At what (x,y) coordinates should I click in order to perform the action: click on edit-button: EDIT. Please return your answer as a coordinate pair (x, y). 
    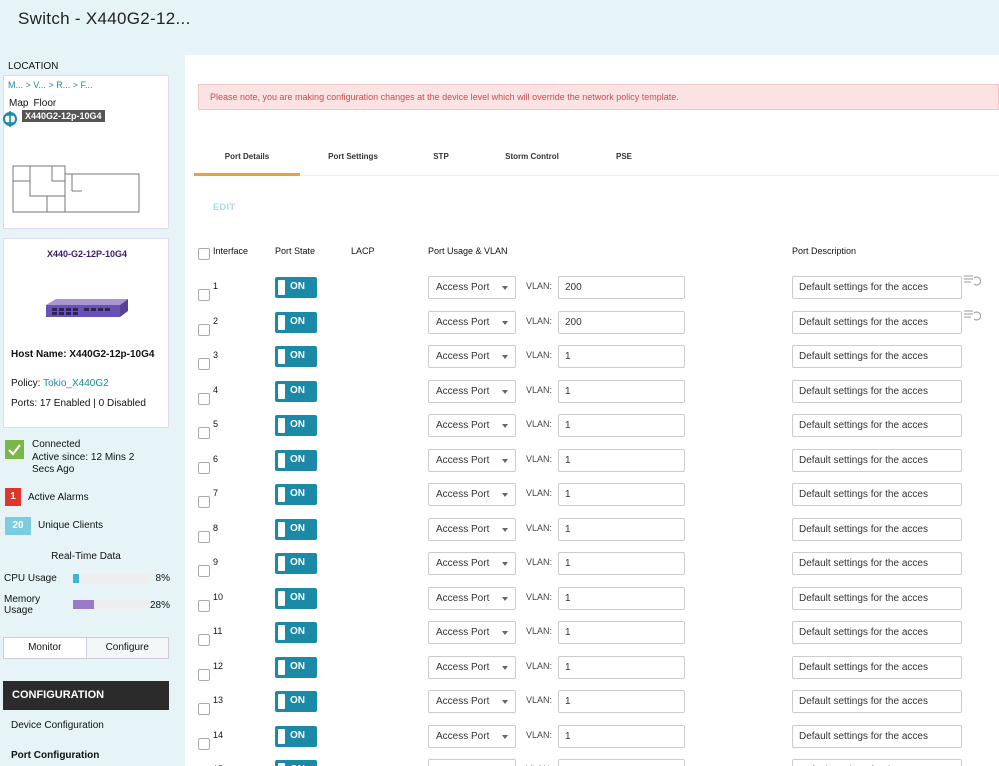
    Looking at the image, I should click on (224, 207).